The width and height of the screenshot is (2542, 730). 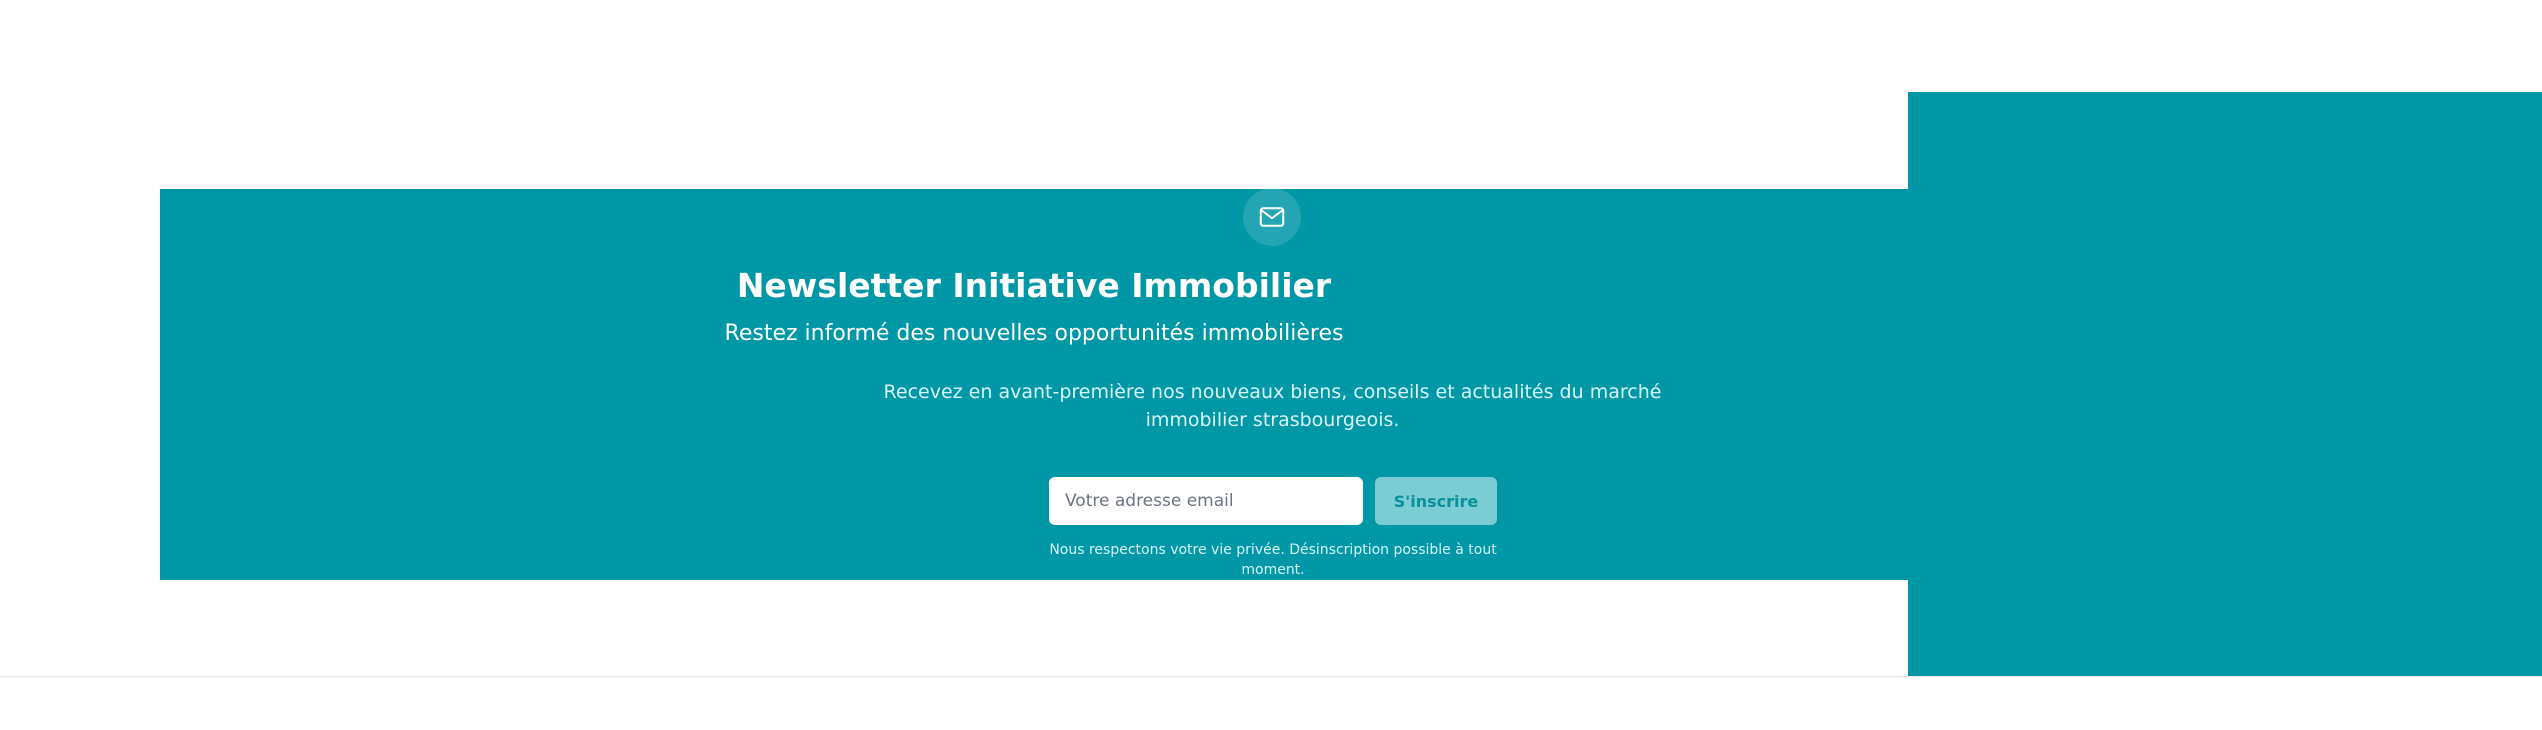 What do you see at coordinates (1271, 676) in the screenshot?
I see `footer-divider` at bounding box center [1271, 676].